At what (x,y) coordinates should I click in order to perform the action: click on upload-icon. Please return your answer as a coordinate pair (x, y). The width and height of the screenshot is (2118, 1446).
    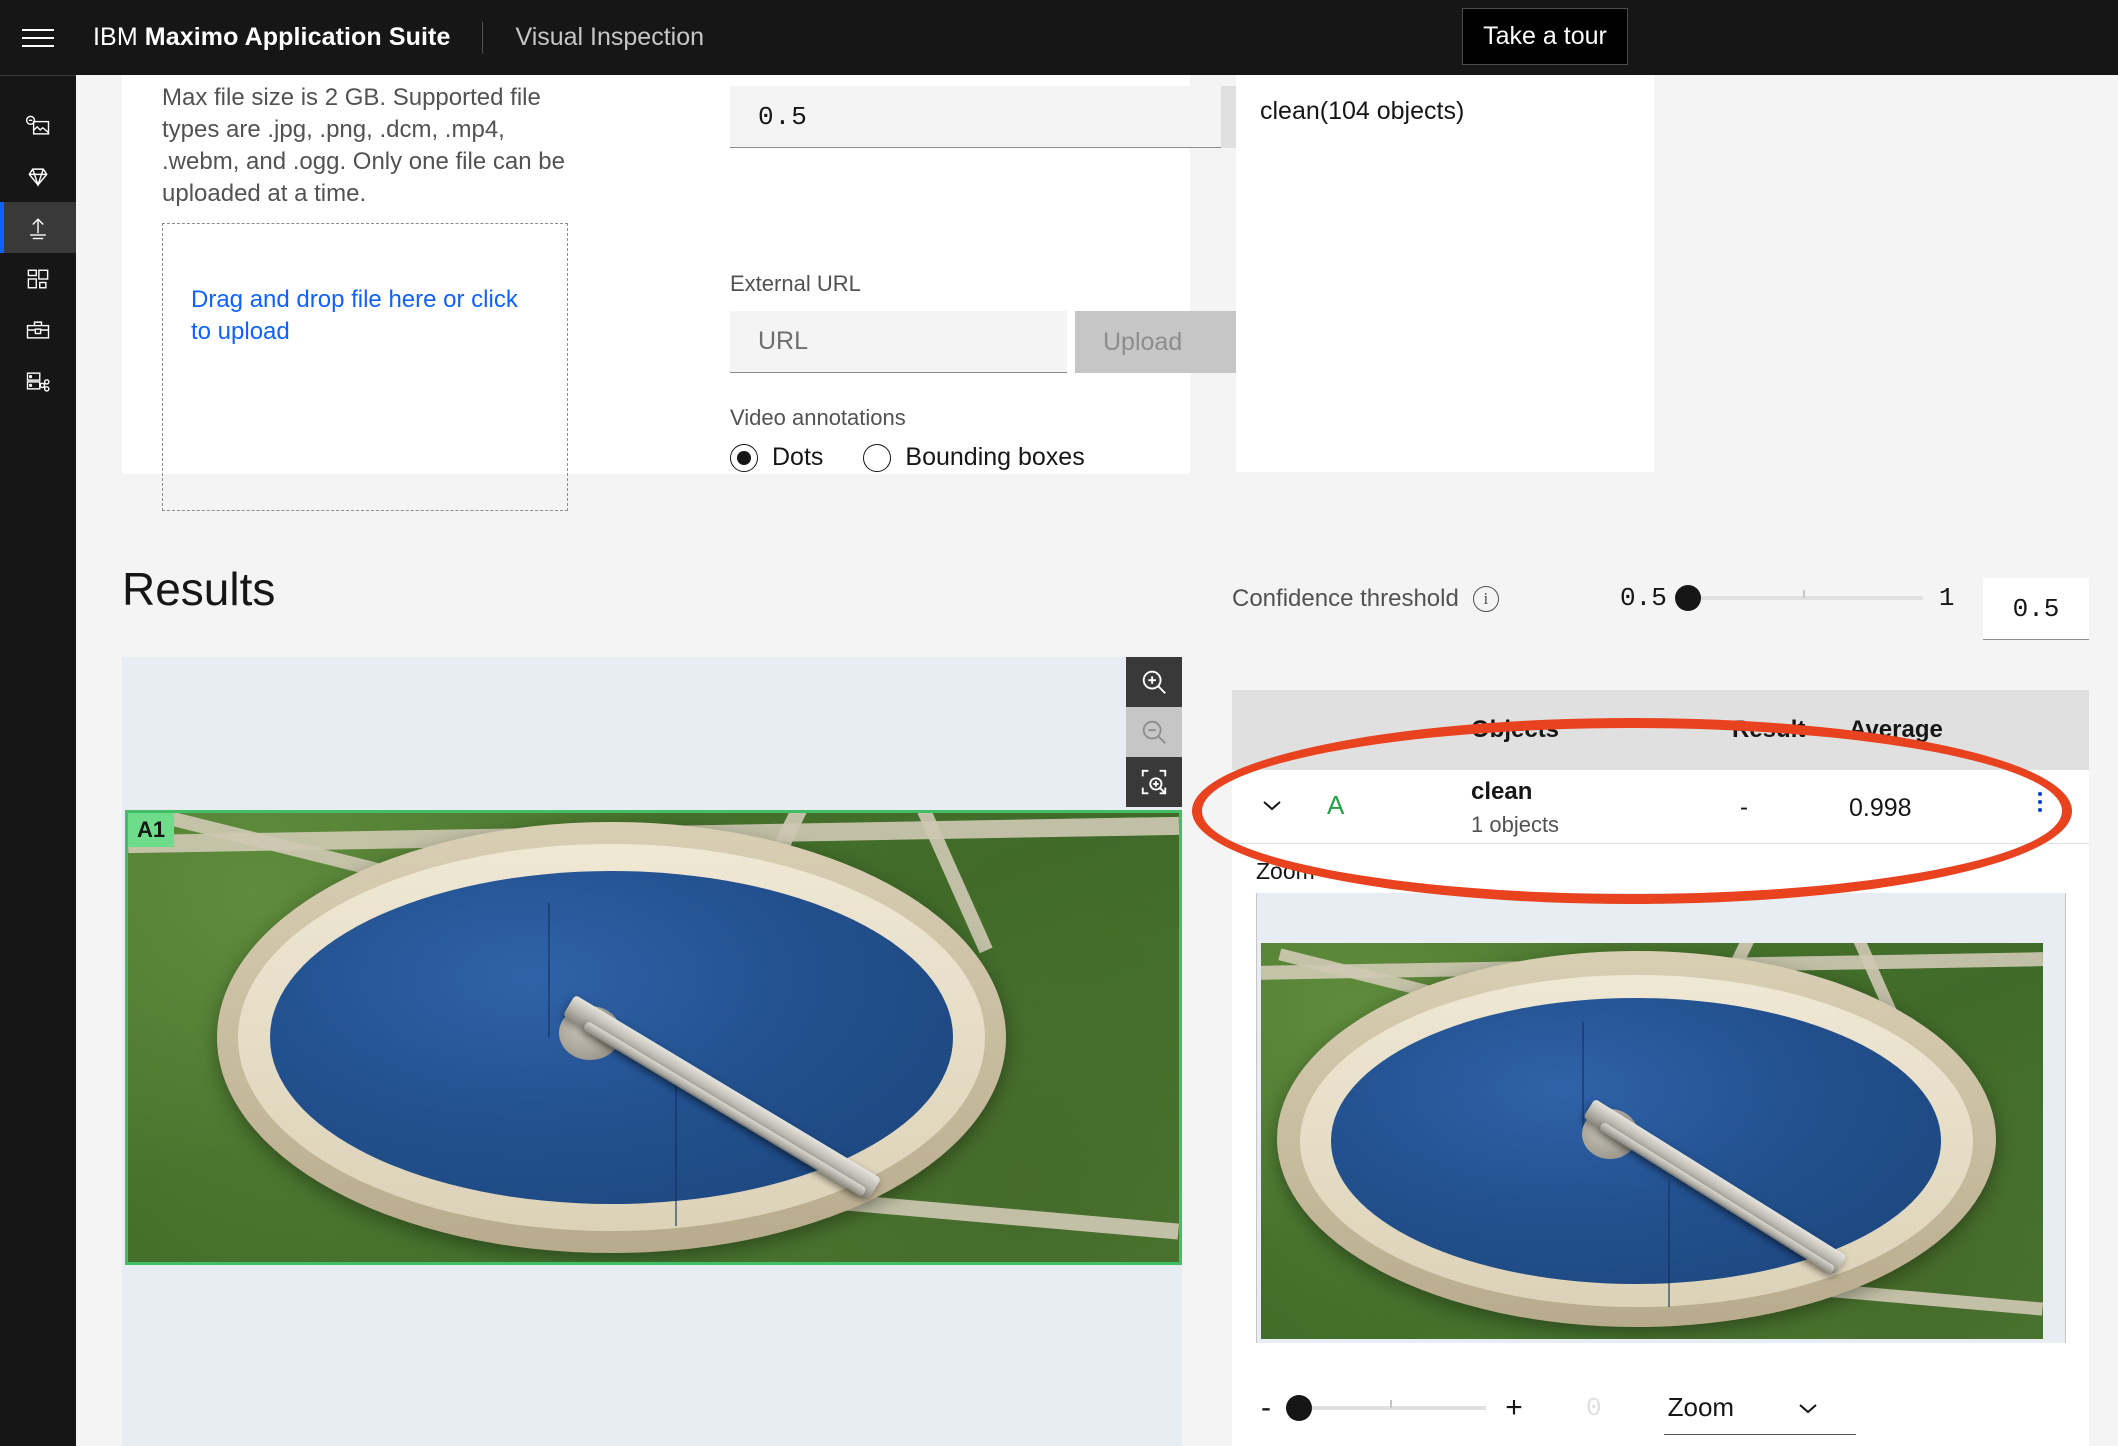
    Looking at the image, I should click on (38, 228).